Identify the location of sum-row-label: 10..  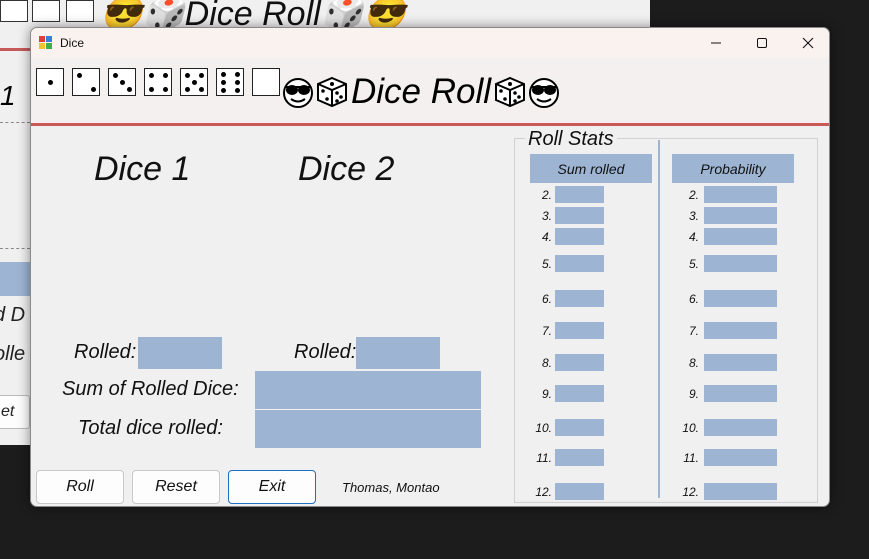
(543, 428).